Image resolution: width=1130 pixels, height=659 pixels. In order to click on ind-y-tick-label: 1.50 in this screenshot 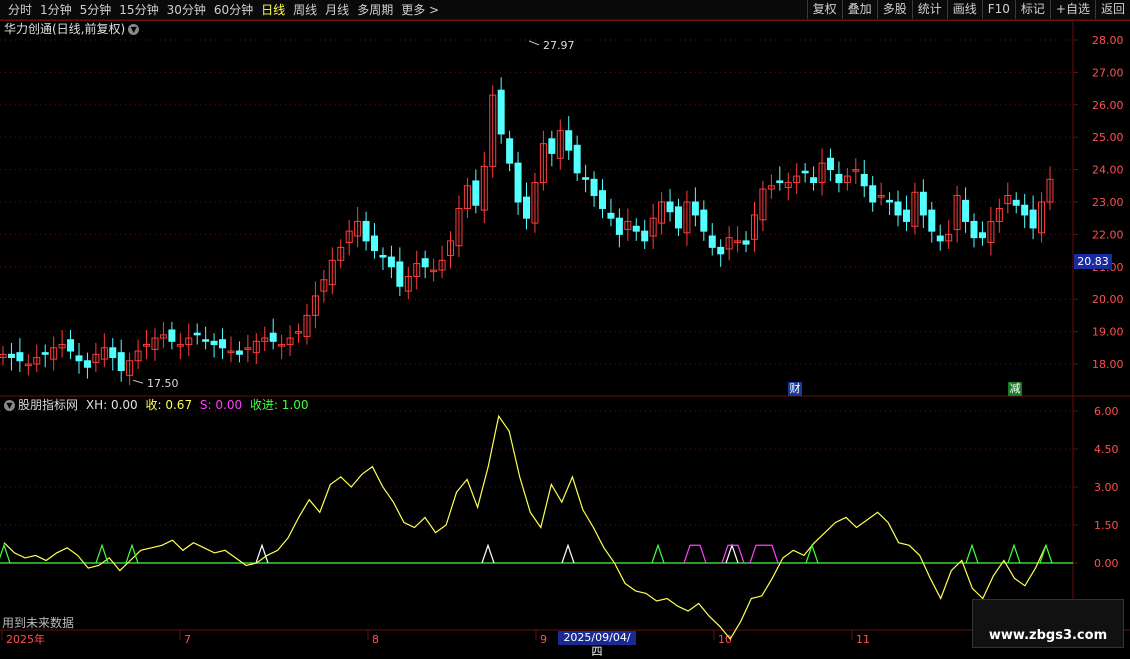, I will do `click(1106, 525)`.